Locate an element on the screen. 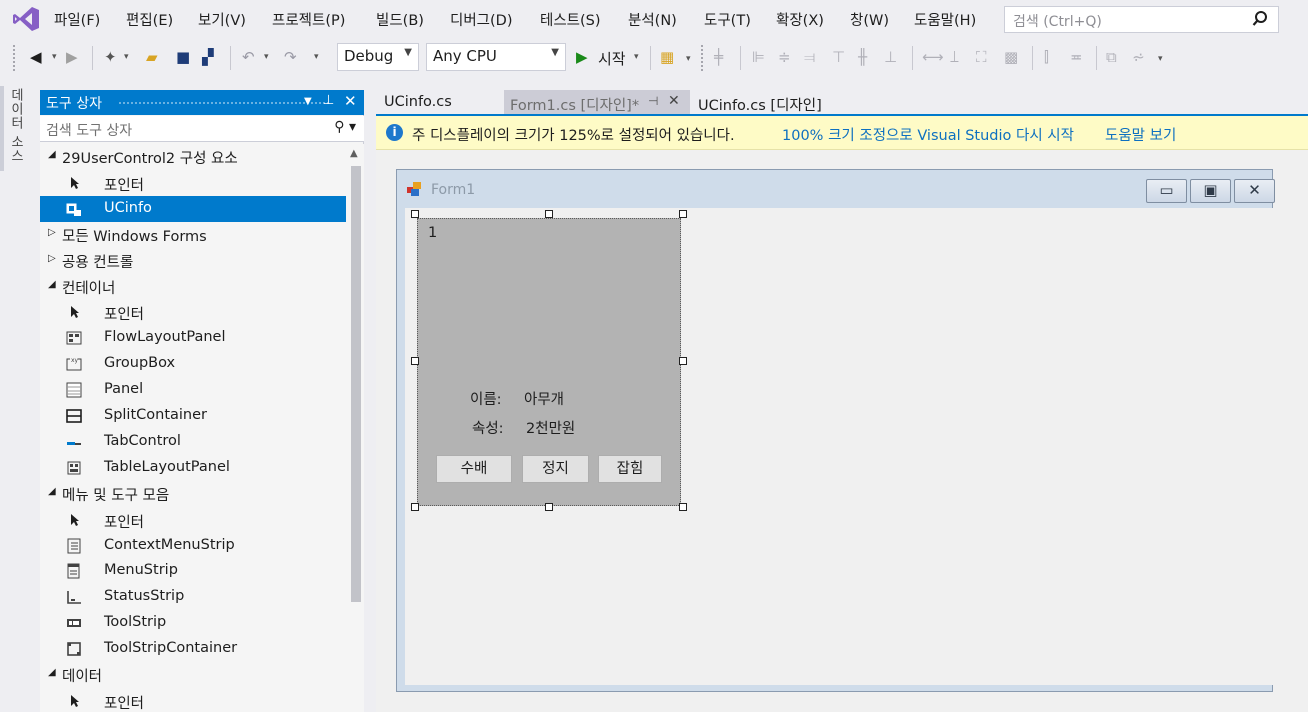  toolbox-item: UCinfo is located at coordinates (193, 208).